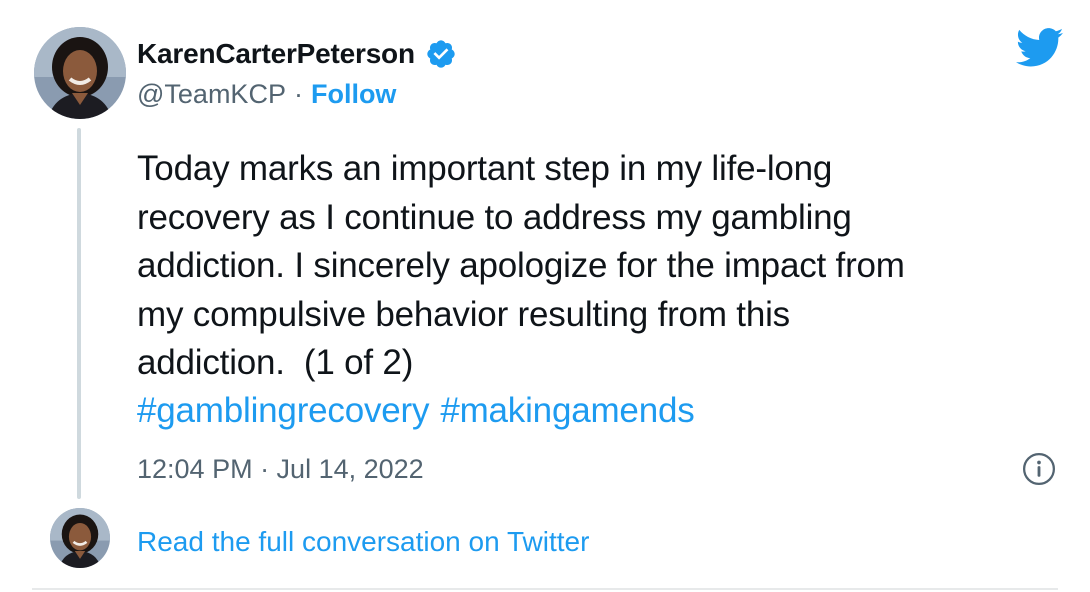 This screenshot has width=1090, height=592. What do you see at coordinates (353, 94) in the screenshot?
I see `follow-button: Follow` at bounding box center [353, 94].